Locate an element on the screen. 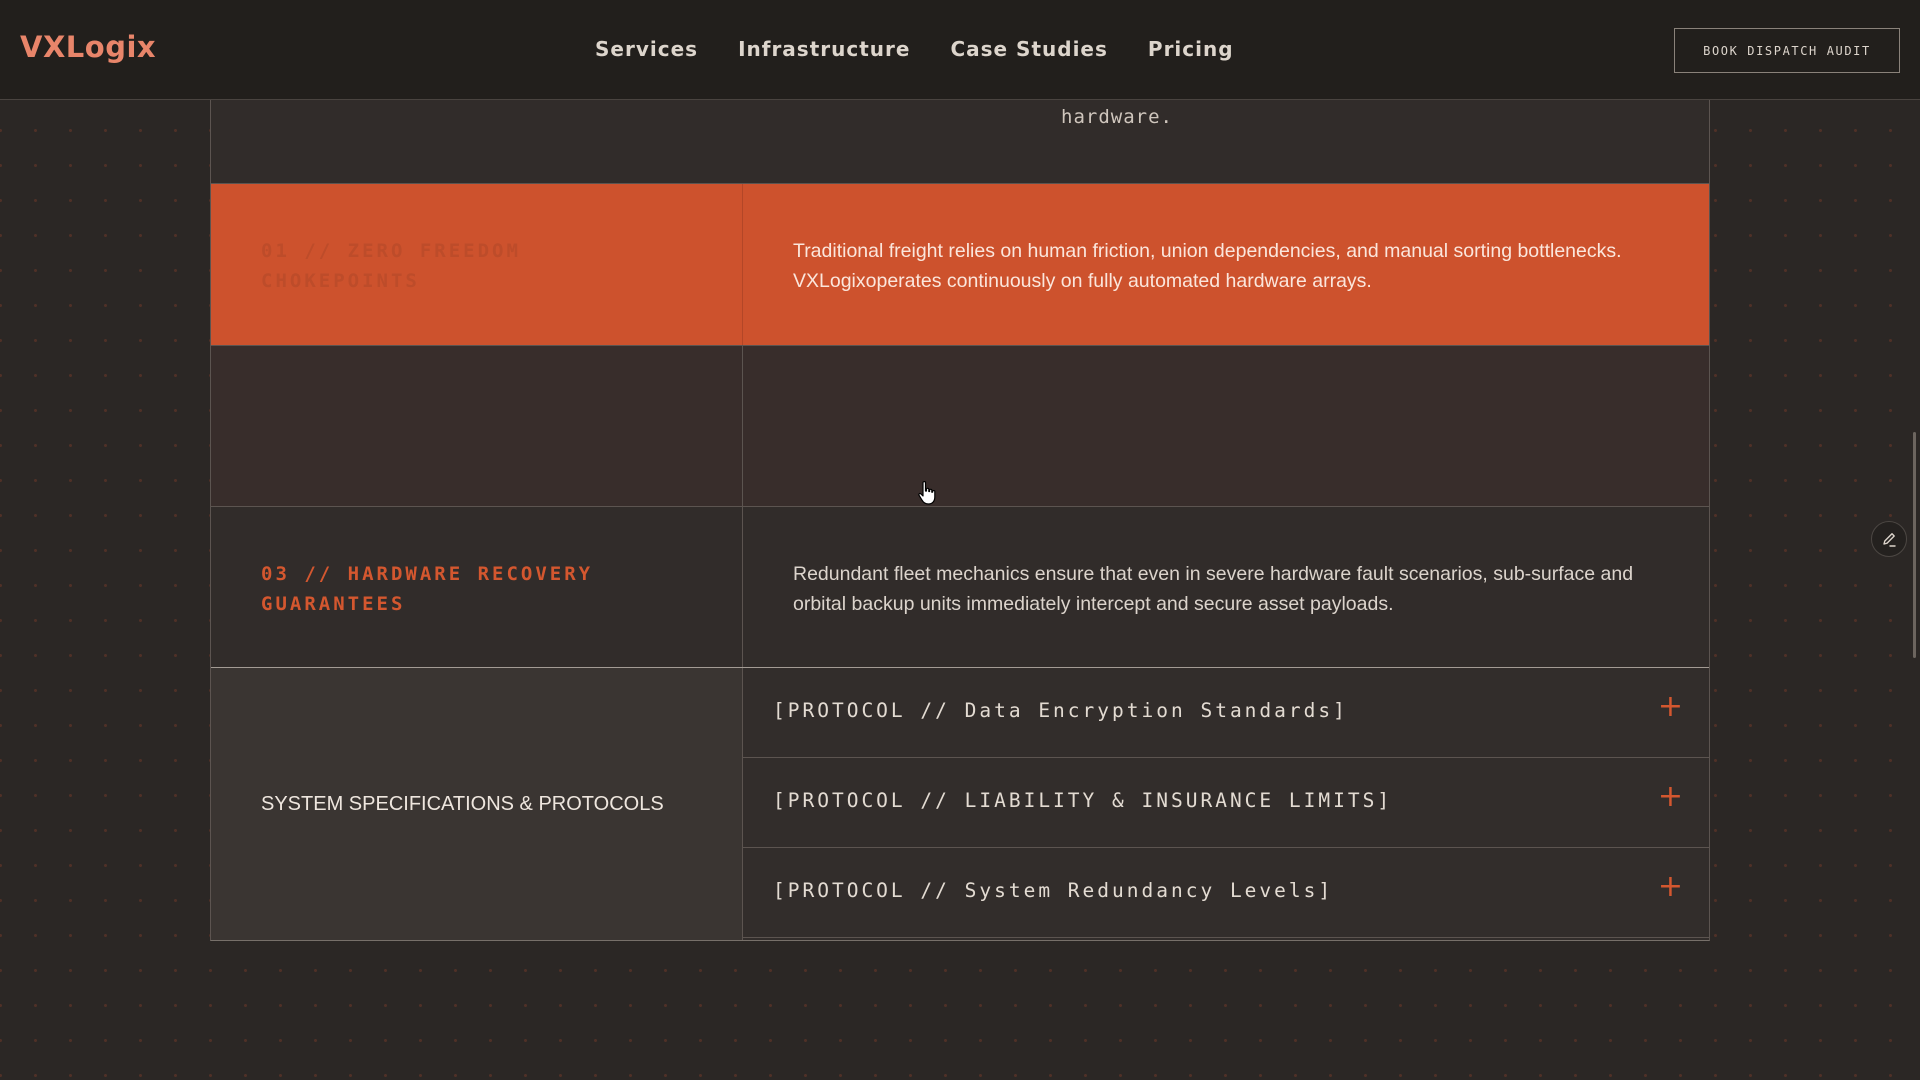  previous-section-fragment: hardware. is located at coordinates (960, 142).